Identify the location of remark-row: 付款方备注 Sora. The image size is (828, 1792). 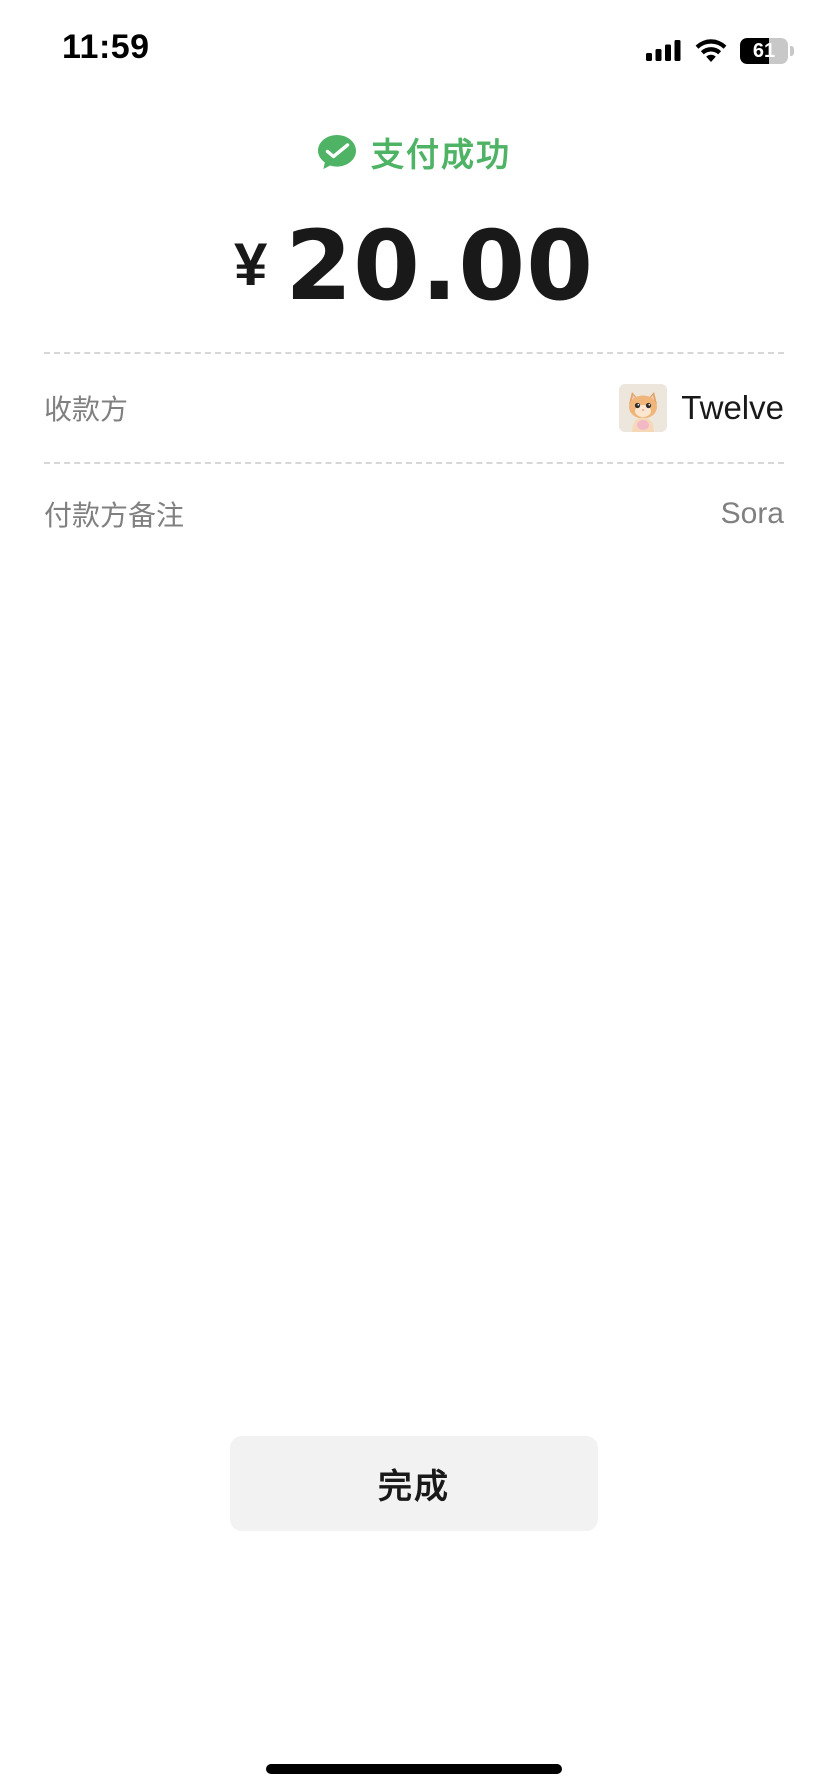
(414, 514).